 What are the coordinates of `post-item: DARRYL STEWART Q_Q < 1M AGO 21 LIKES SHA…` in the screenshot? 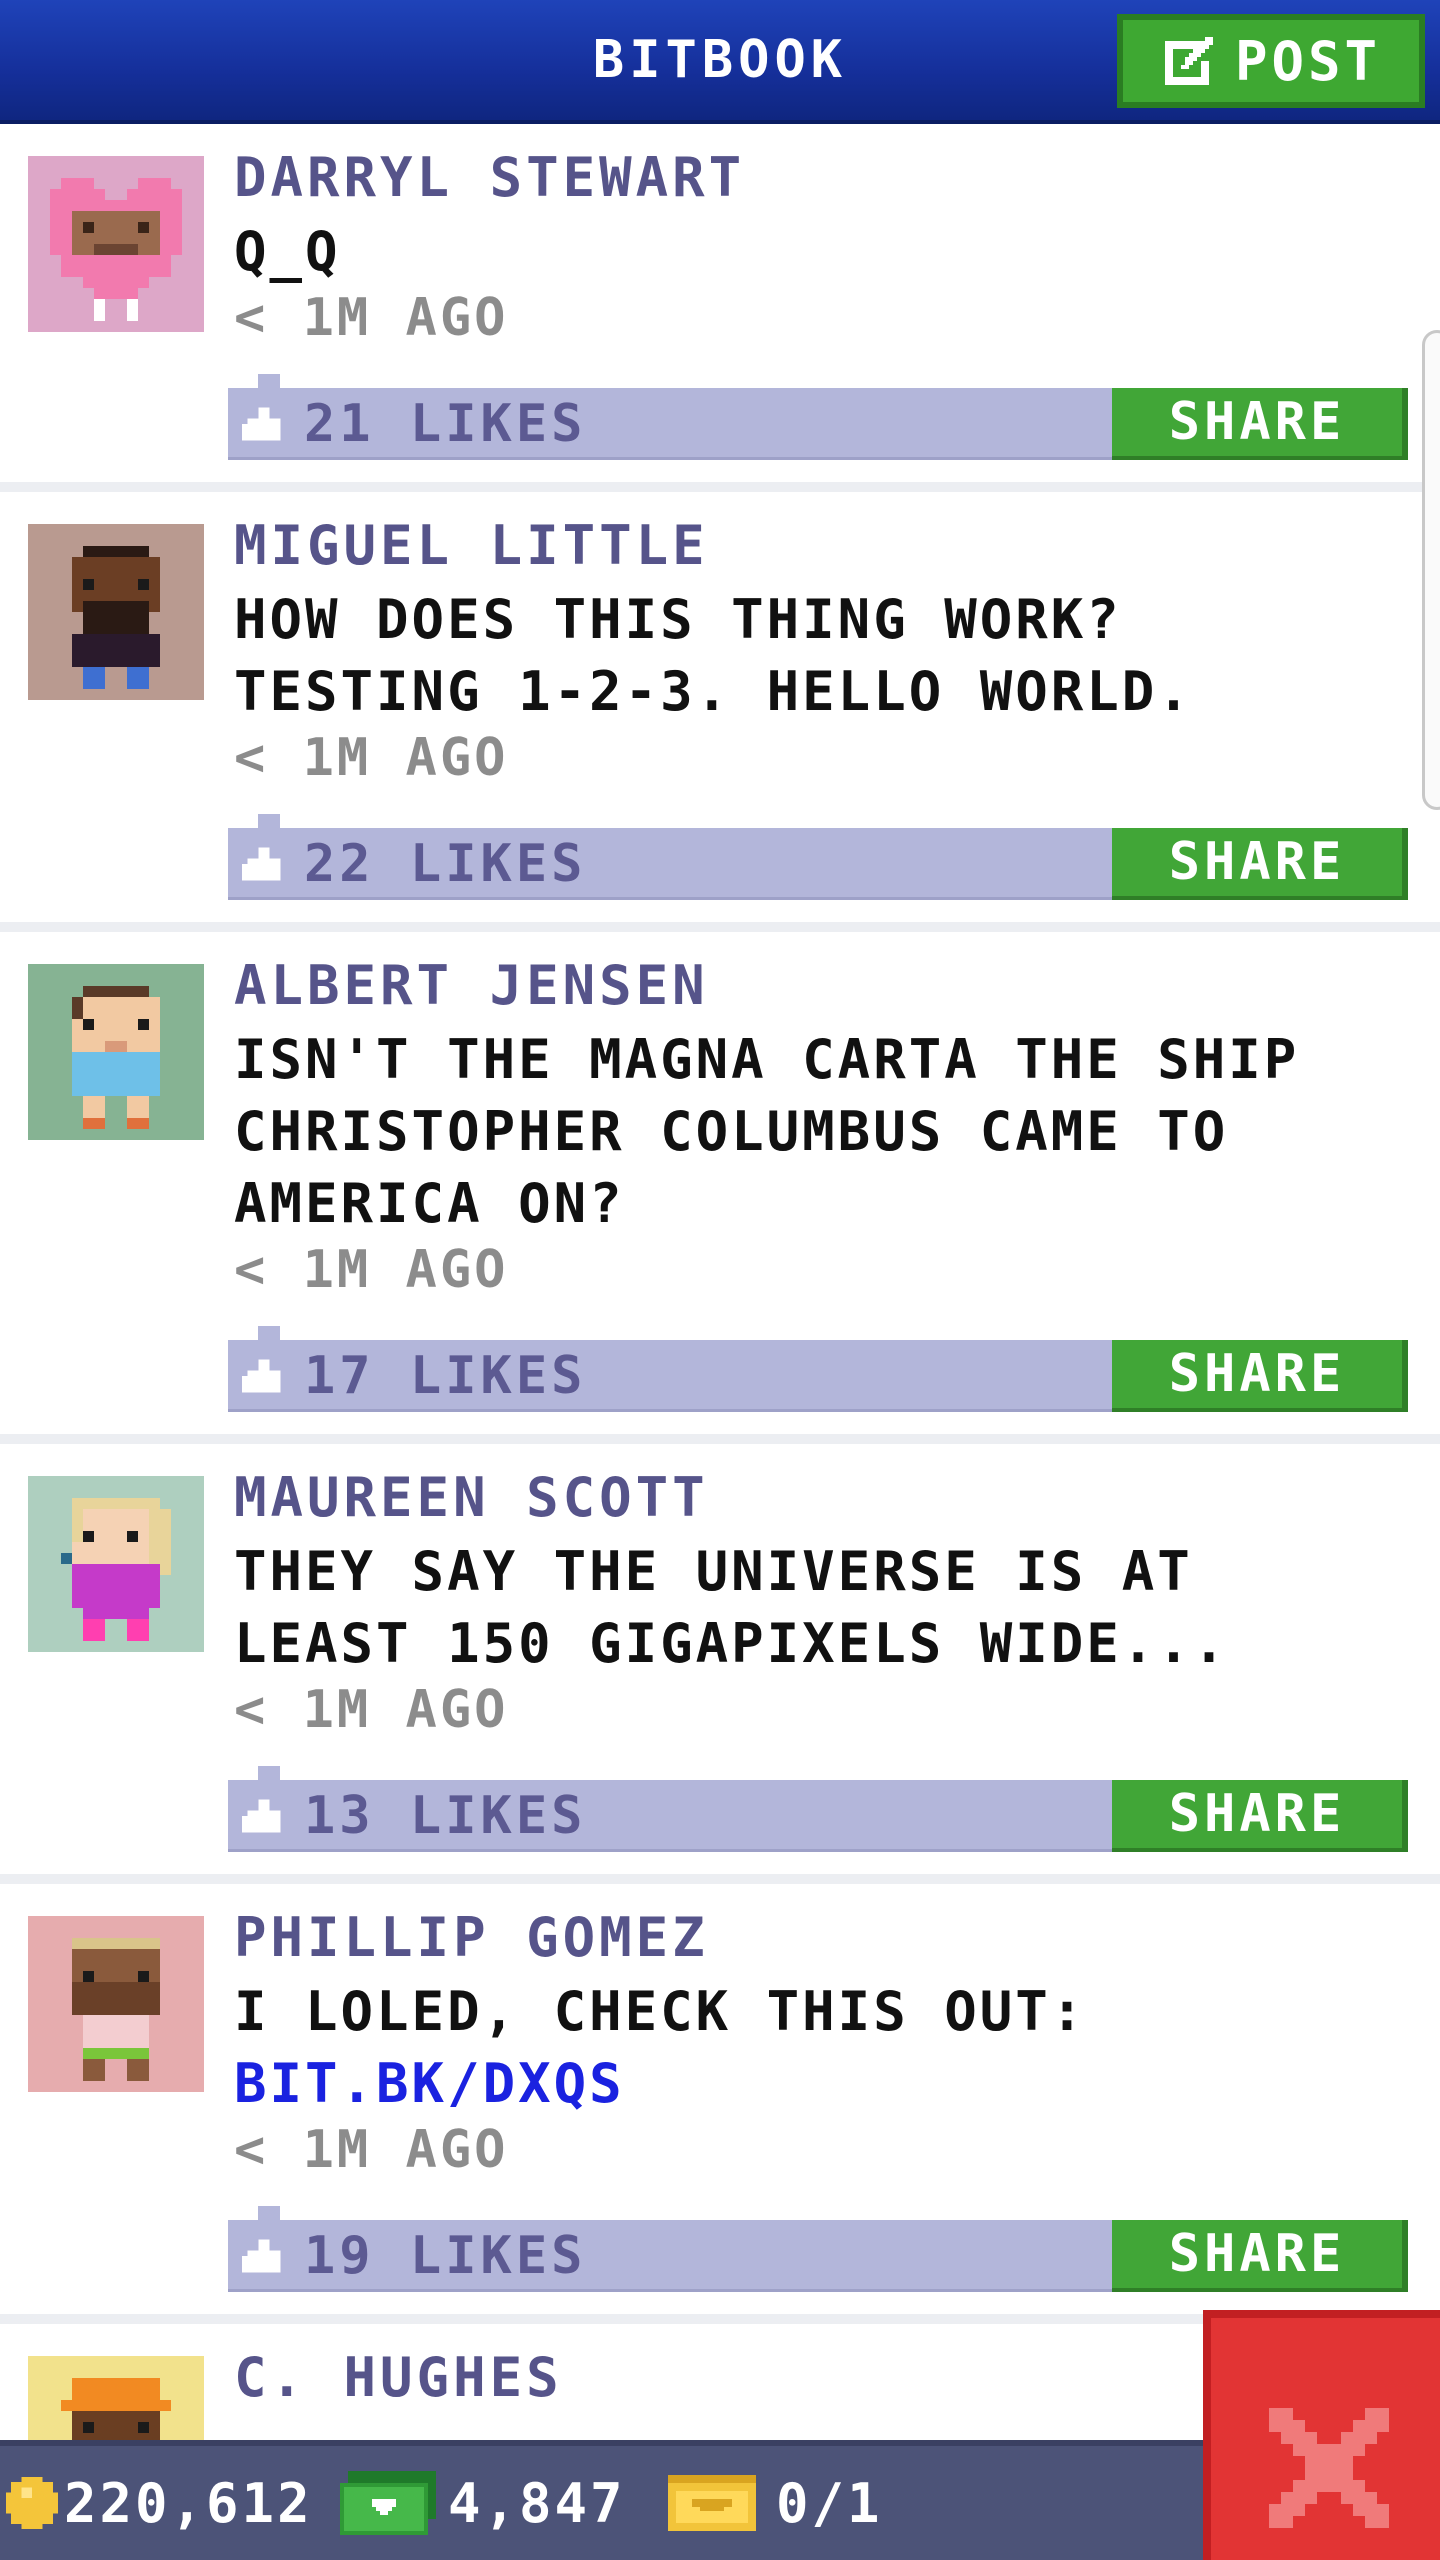 It's located at (720, 307).